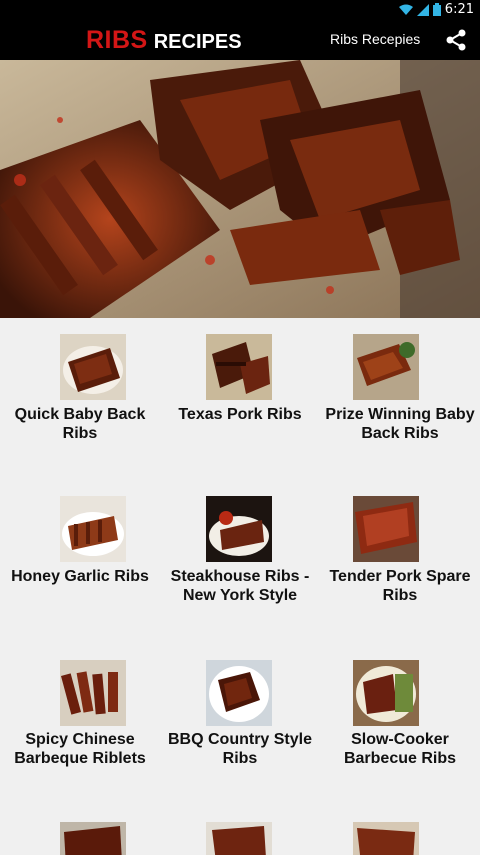 This screenshot has width=480, height=855. I want to click on recipe-title: Tender Pork Spare Ribs, so click(400, 586).